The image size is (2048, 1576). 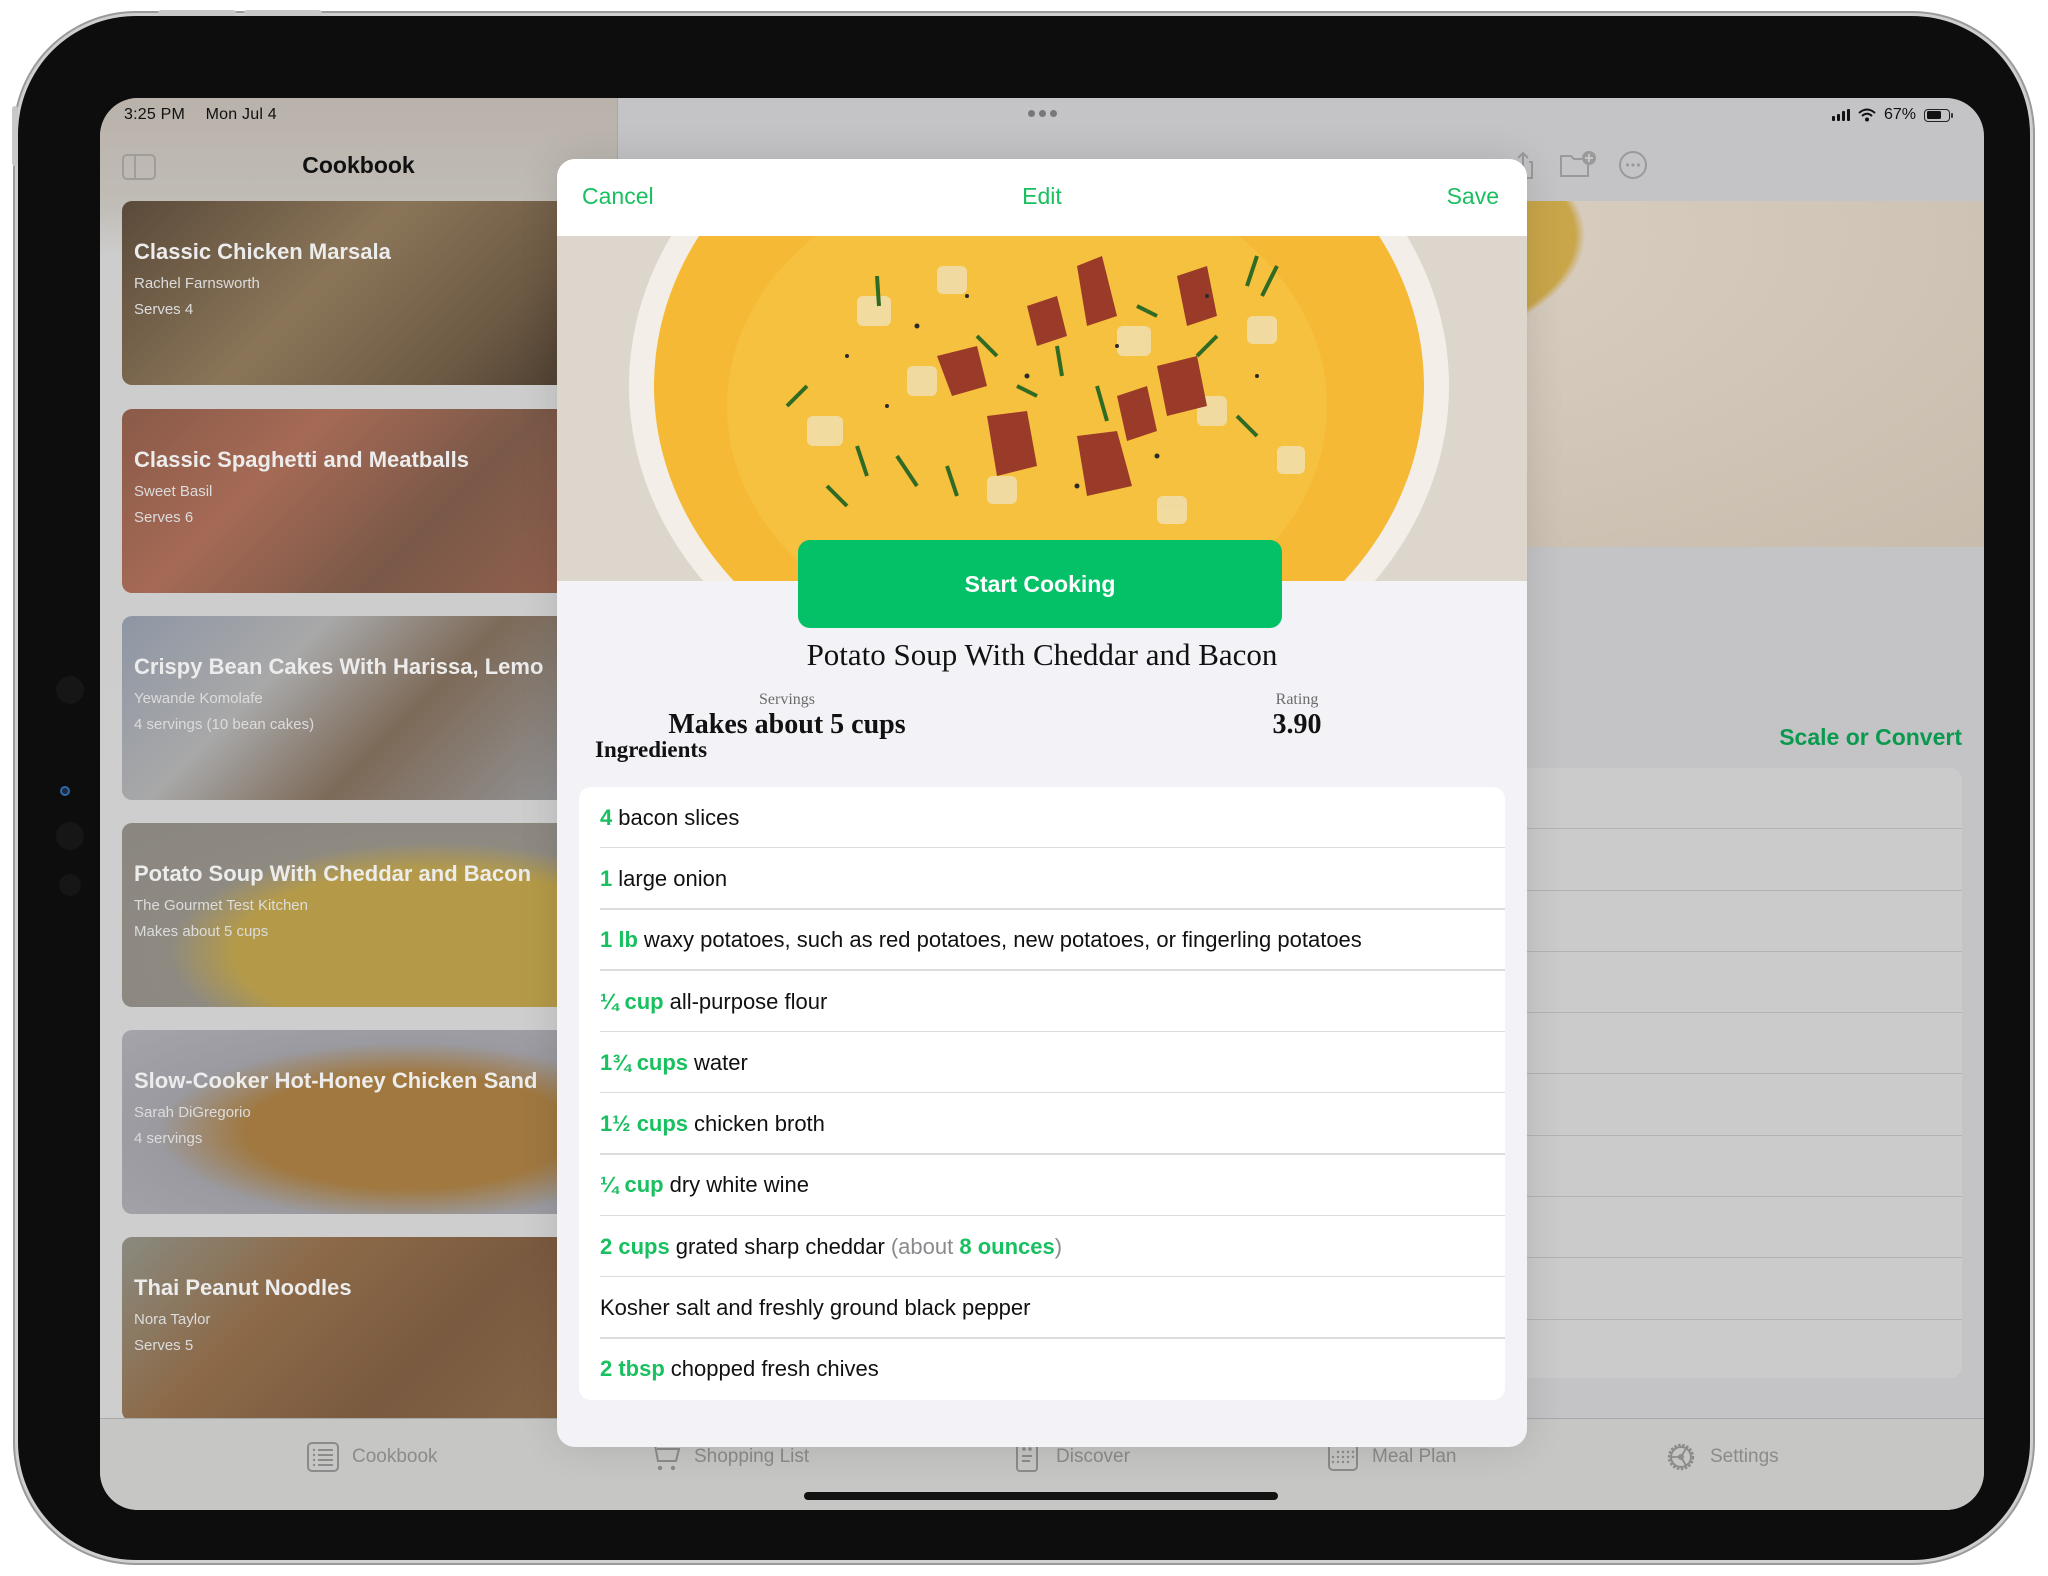 What do you see at coordinates (780, 1246) in the screenshot?
I see `ingredient-text: grated sharp cheddar` at bounding box center [780, 1246].